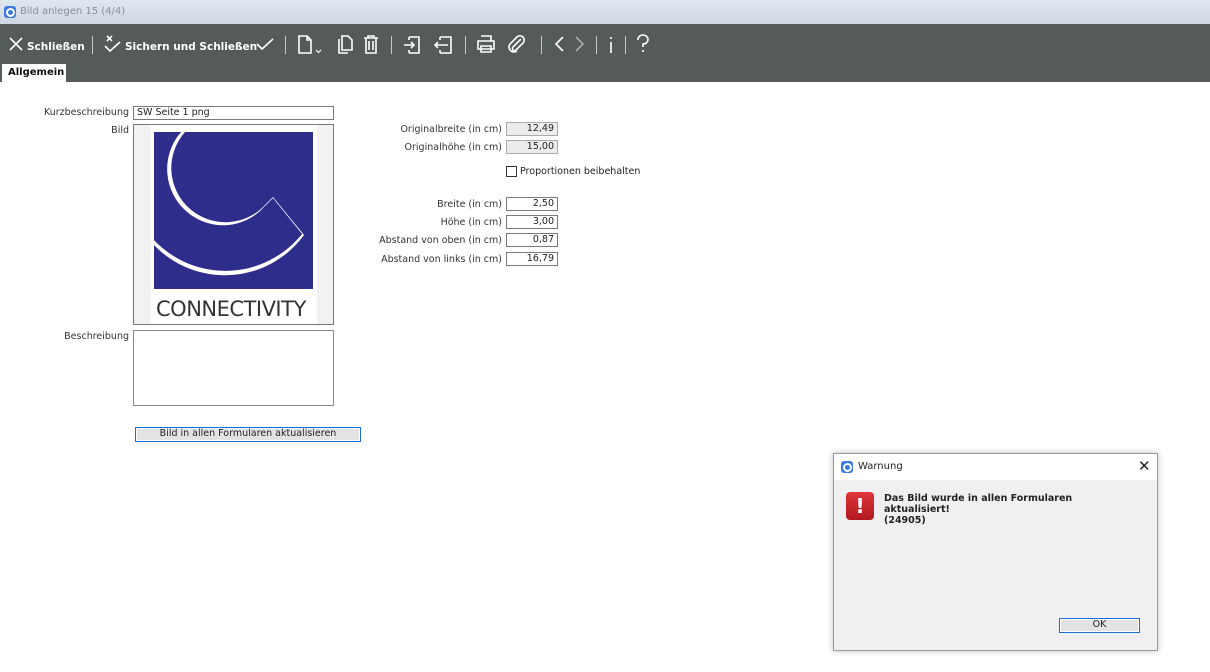 This screenshot has width=1210, height=672. I want to click on top-label: Abstand von oben (in cm), so click(440, 240).